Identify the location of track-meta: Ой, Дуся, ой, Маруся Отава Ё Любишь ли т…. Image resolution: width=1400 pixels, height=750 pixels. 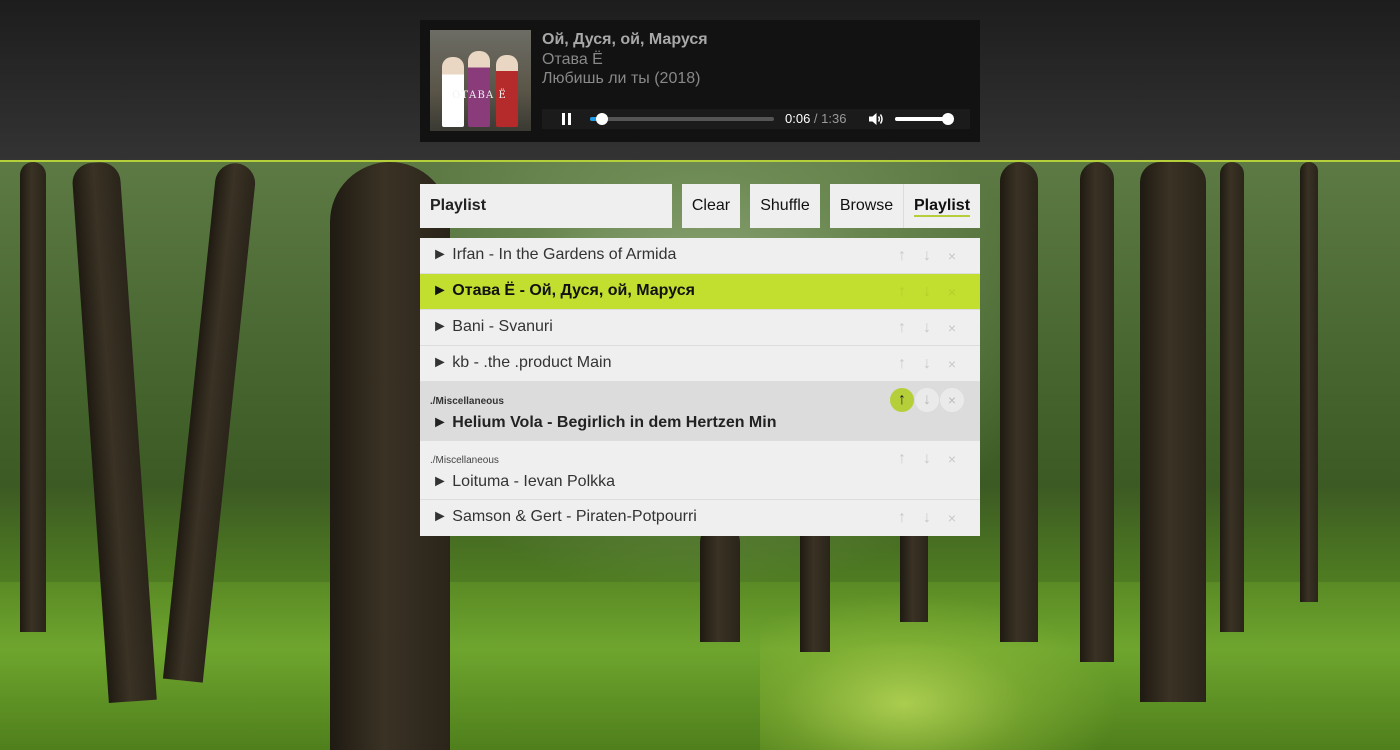
(625, 59).